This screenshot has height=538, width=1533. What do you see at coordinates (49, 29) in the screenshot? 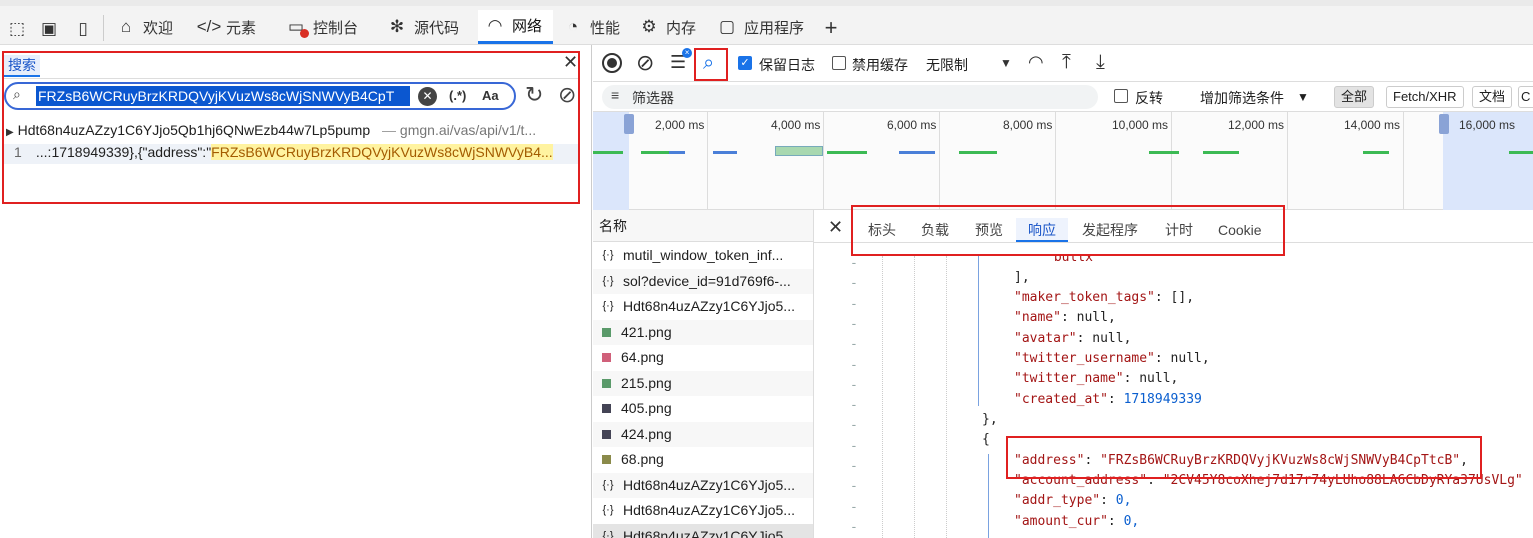
I see `device-emulation-icon: ▣` at bounding box center [49, 29].